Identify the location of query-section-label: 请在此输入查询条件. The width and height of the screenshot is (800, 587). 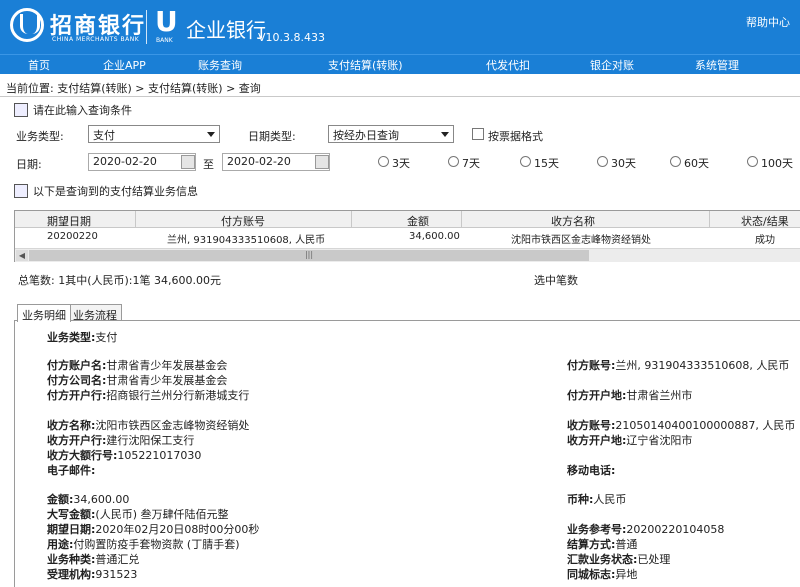
(82, 110).